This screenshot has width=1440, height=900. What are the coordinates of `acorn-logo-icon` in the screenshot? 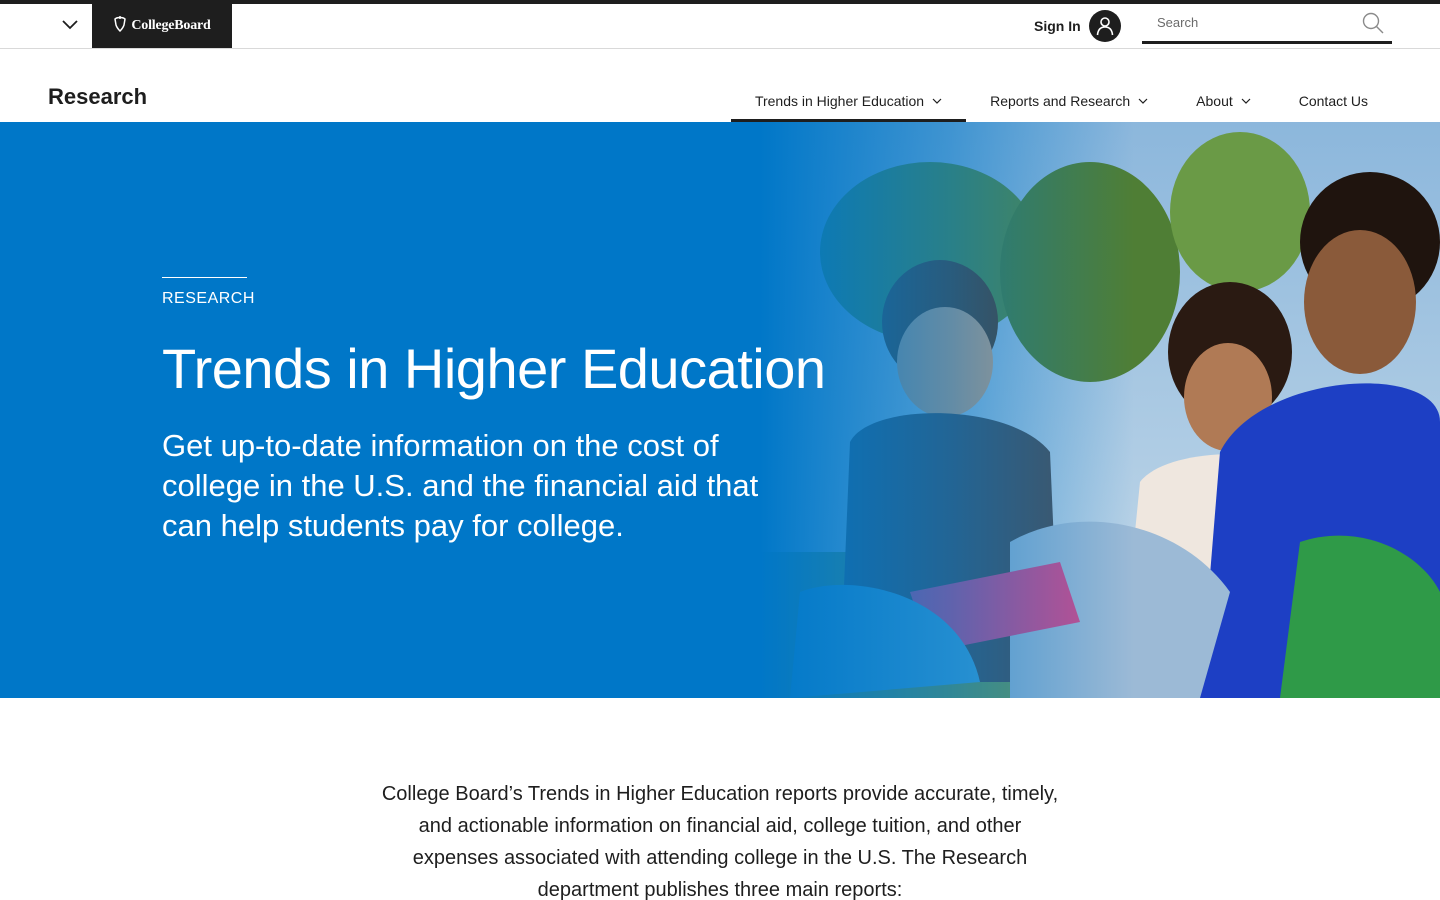 It's located at (120, 26).